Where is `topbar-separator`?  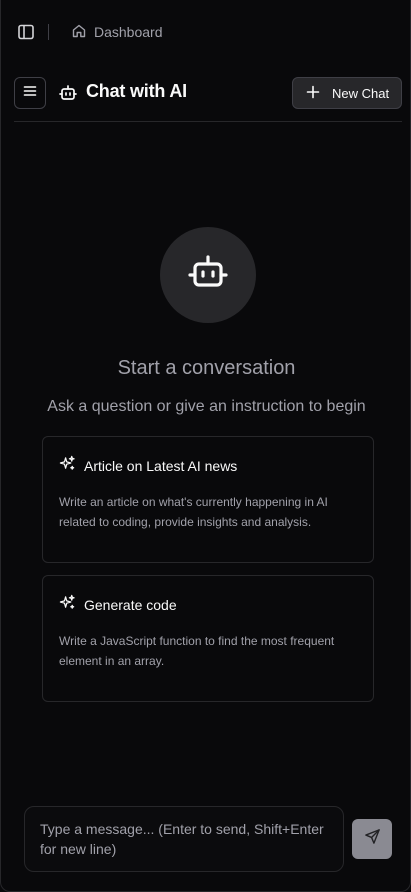 topbar-separator is located at coordinates (48, 32).